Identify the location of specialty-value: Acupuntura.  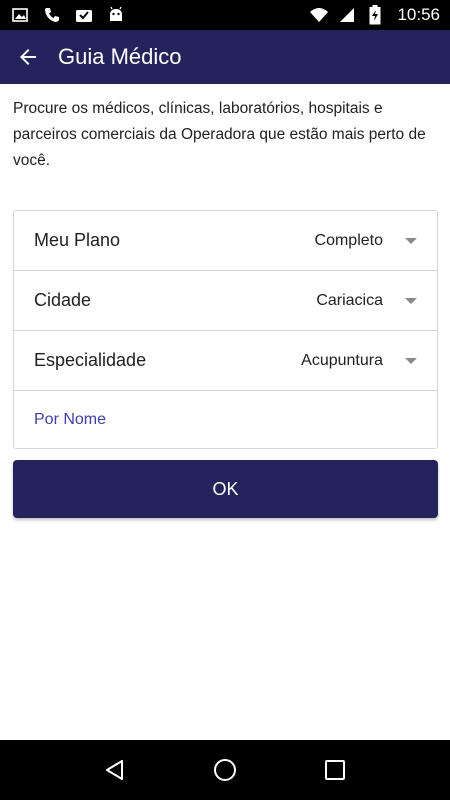
(342, 360).